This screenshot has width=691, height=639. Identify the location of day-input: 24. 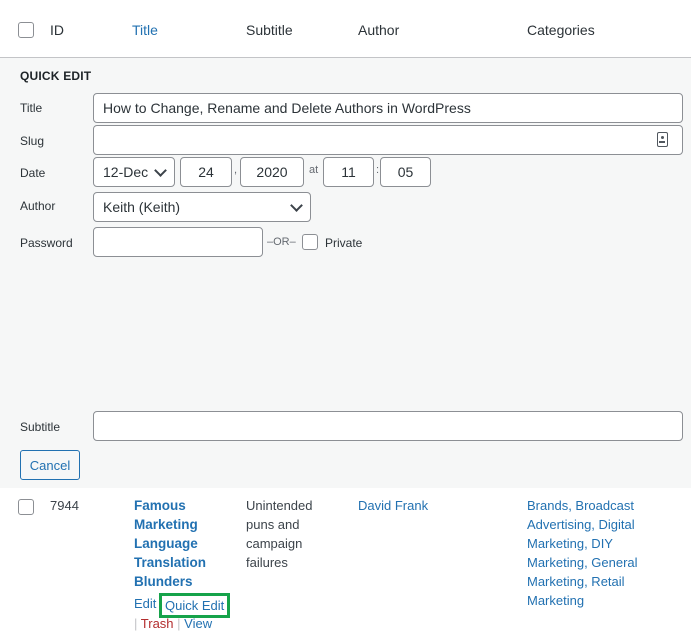
(206, 172).